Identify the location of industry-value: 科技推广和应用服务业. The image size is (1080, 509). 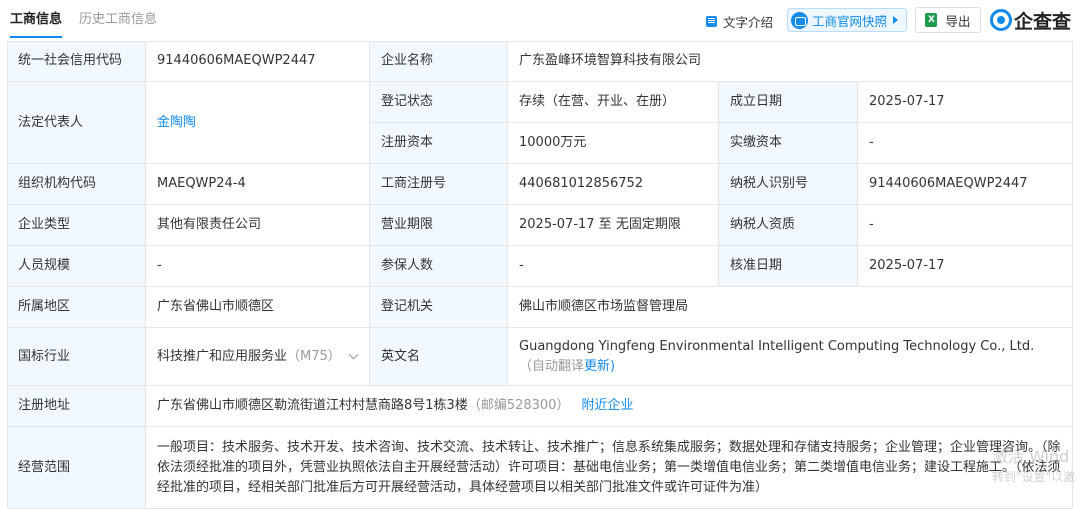
(222, 356).